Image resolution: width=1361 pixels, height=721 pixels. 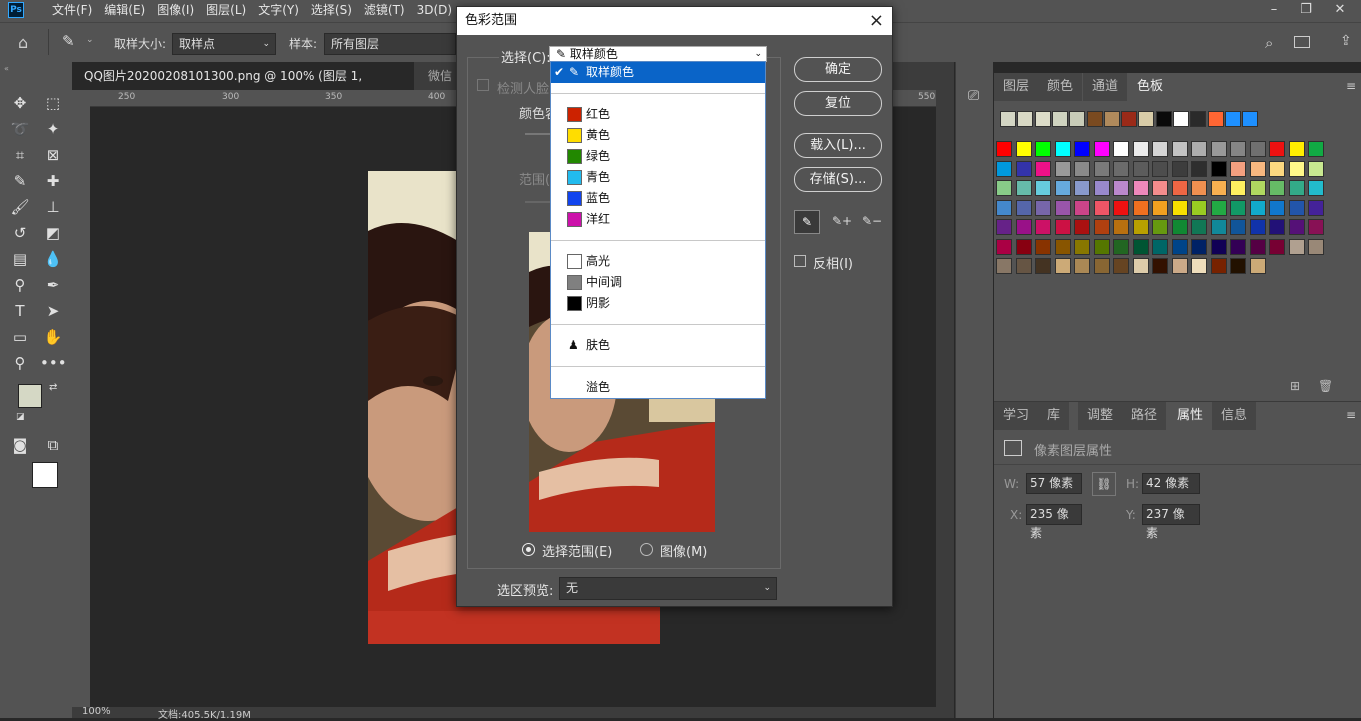 What do you see at coordinates (175, 10) in the screenshot?
I see `menu-image: 图像(I)` at bounding box center [175, 10].